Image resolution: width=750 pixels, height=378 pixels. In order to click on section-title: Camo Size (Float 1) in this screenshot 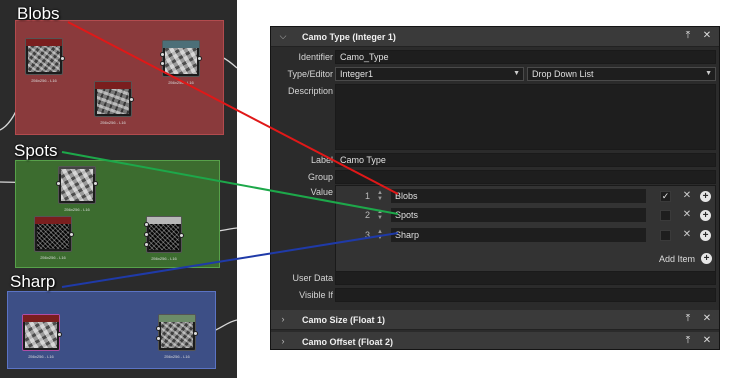, I will do `click(344, 320)`.